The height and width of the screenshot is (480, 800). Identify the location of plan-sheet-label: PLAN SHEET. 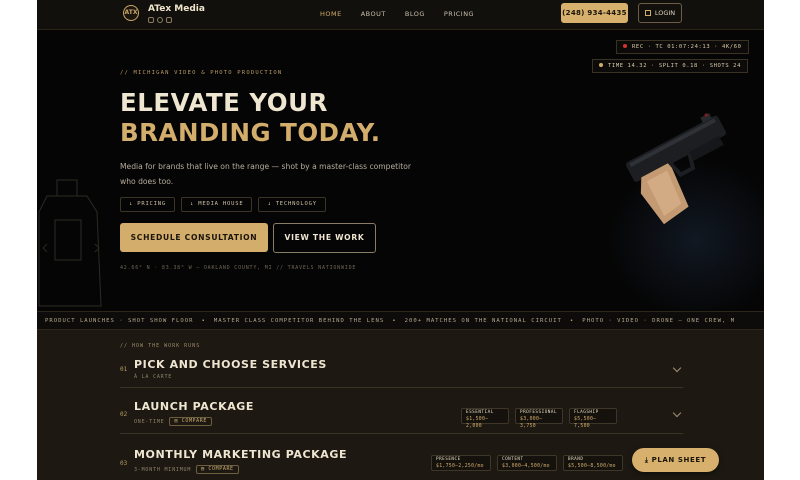
(679, 460).